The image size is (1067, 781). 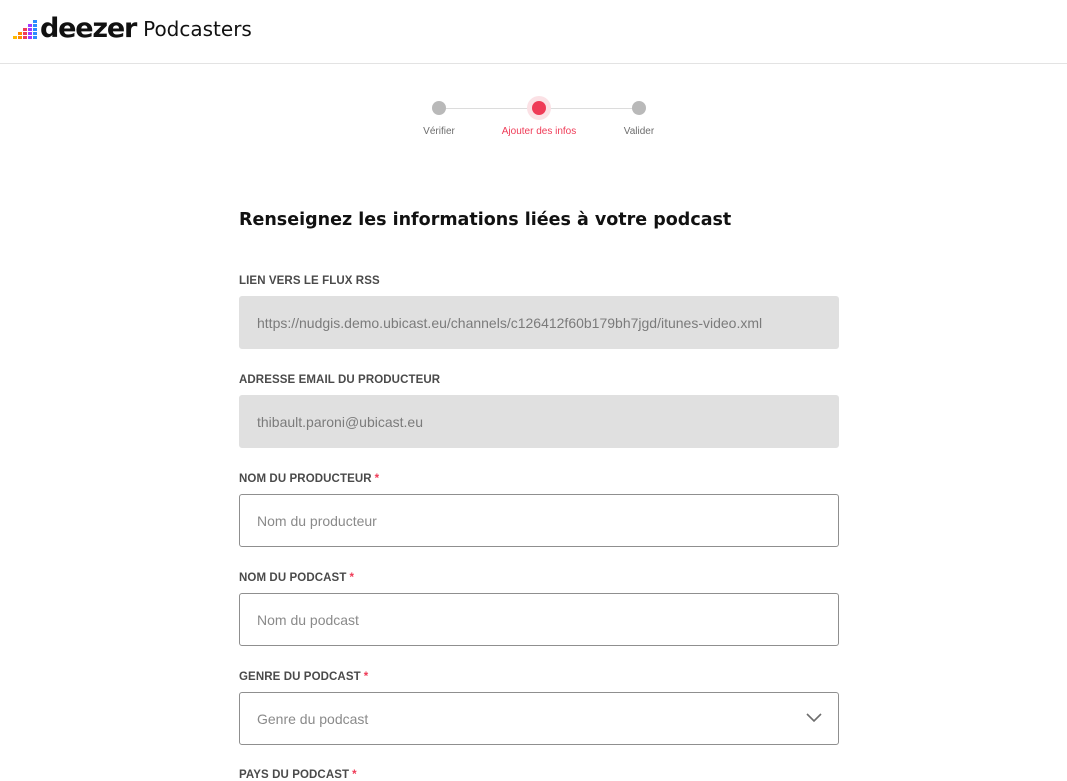 What do you see at coordinates (305, 479) in the screenshot?
I see `producer-name-label-text: NOM DU PRODUCTEUR` at bounding box center [305, 479].